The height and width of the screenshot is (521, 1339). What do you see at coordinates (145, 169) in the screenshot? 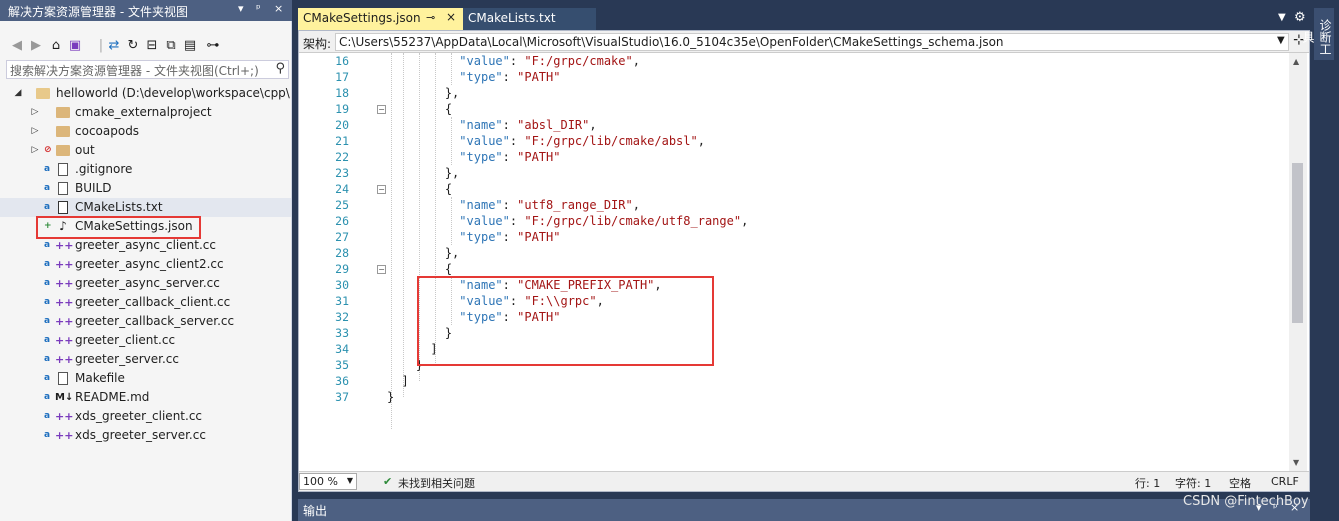
I see `tree-item-file: a .gitignore` at bounding box center [145, 169].